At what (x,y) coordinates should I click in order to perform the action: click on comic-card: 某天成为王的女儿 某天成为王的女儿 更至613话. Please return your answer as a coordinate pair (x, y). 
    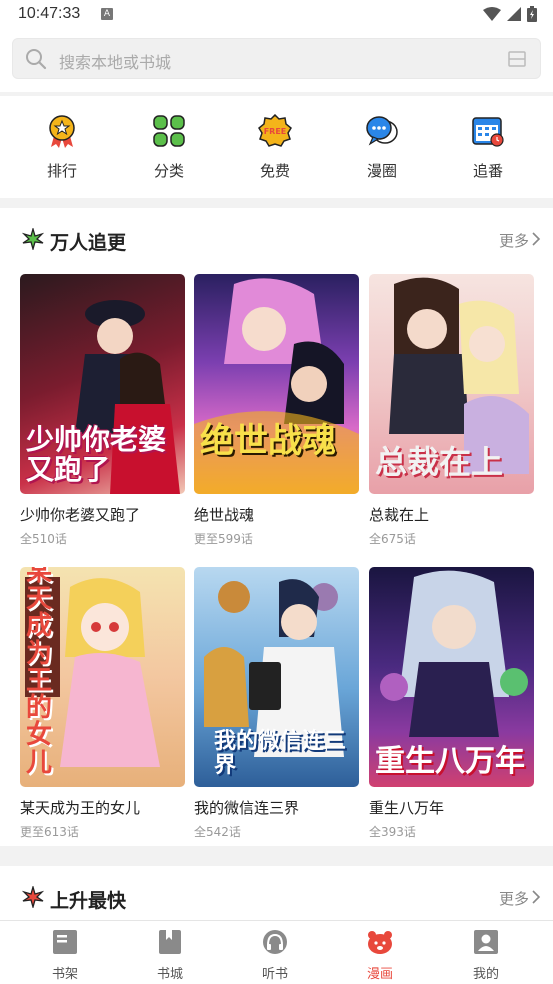
    Looking at the image, I should click on (102, 703).